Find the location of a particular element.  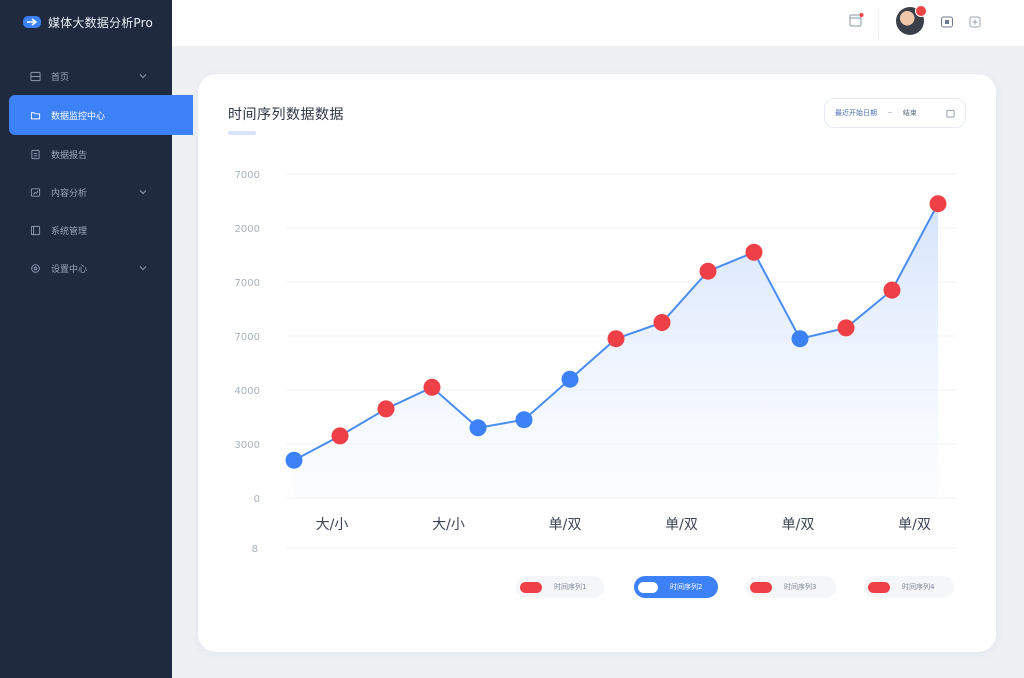

calendar-icon is located at coordinates (856, 20).